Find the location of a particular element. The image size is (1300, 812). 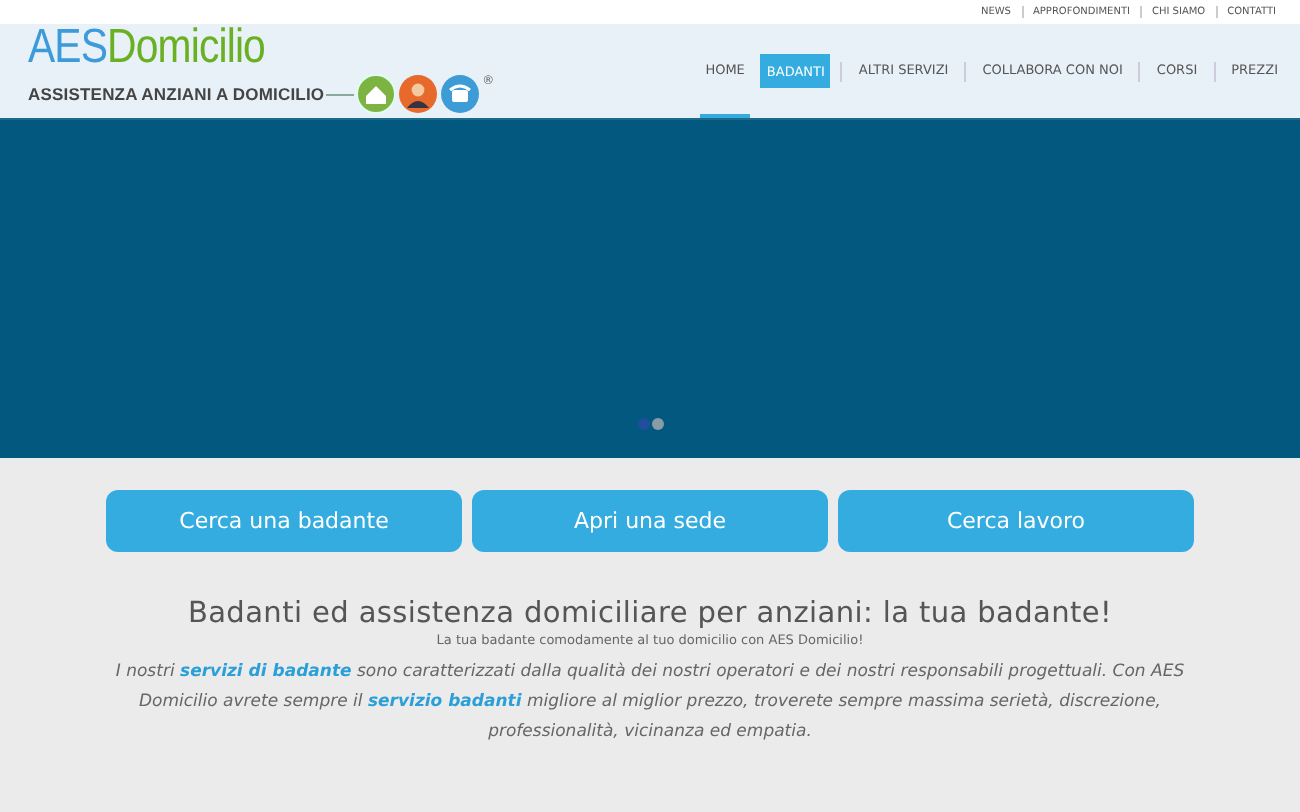

logo-wordmark: AESDomicilio is located at coordinates (146, 48).